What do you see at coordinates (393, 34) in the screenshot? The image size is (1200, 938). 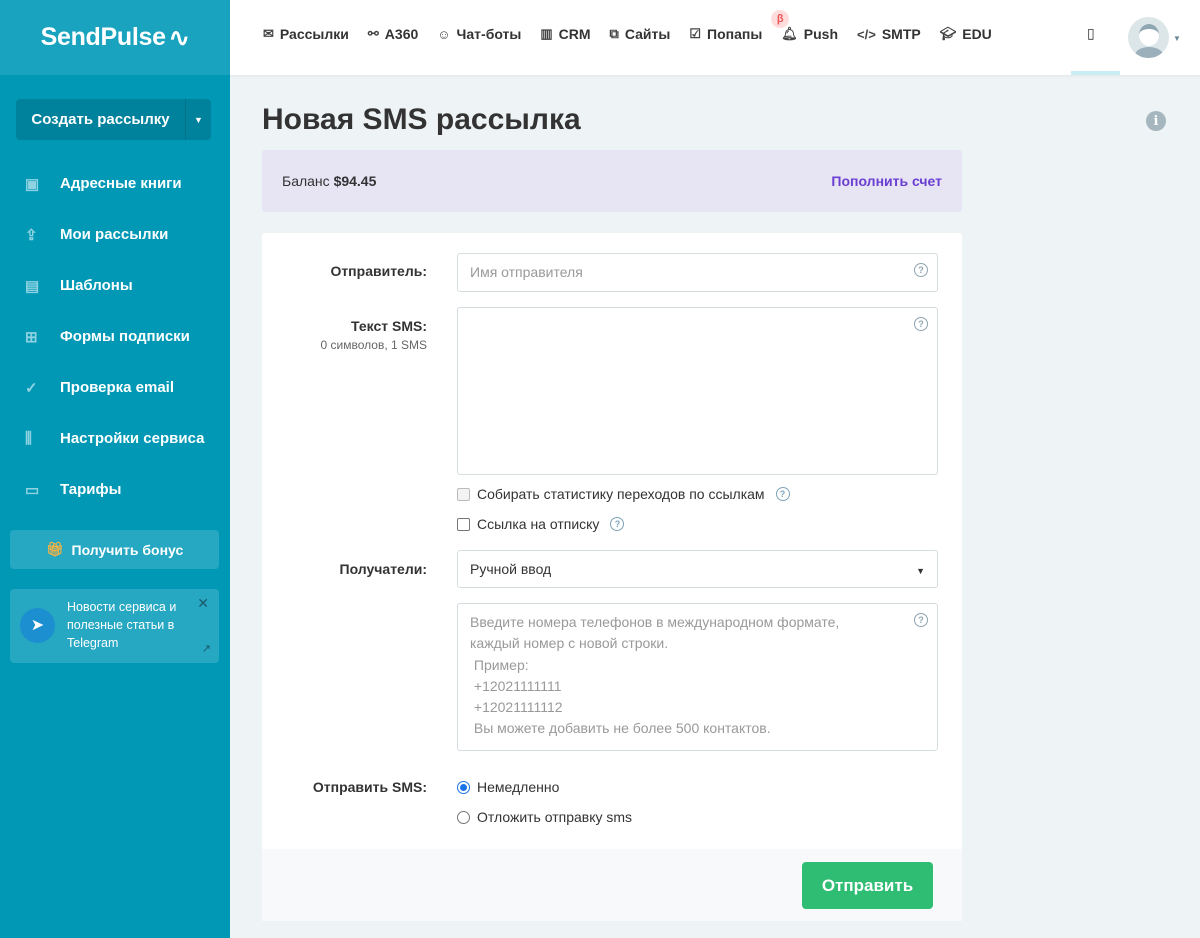 I see `tab-a360: ⚯ A360` at bounding box center [393, 34].